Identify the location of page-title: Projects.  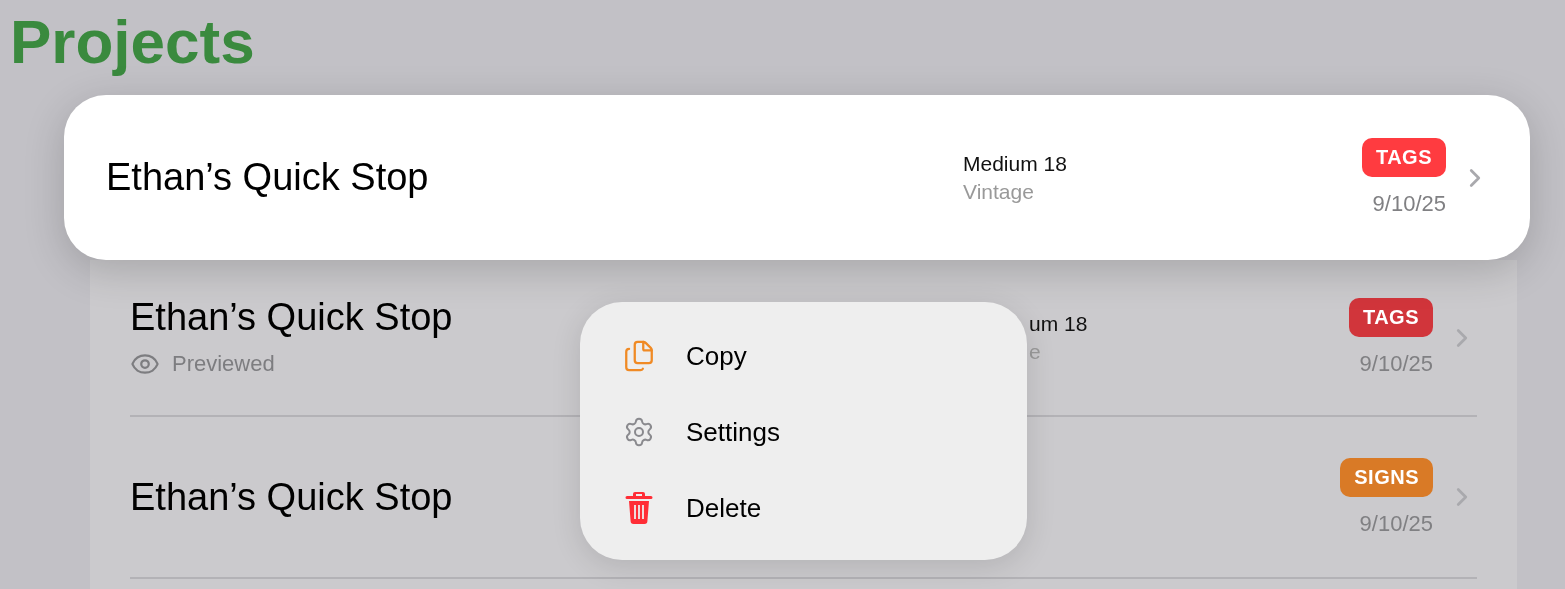
(132, 42).